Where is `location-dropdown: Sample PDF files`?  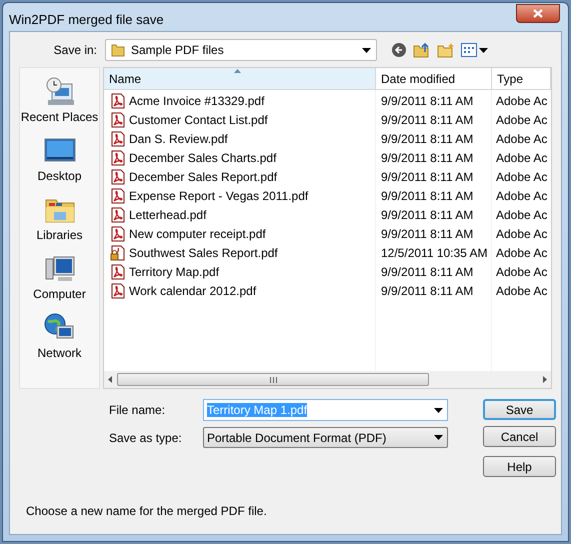 location-dropdown: Sample PDF files is located at coordinates (241, 50).